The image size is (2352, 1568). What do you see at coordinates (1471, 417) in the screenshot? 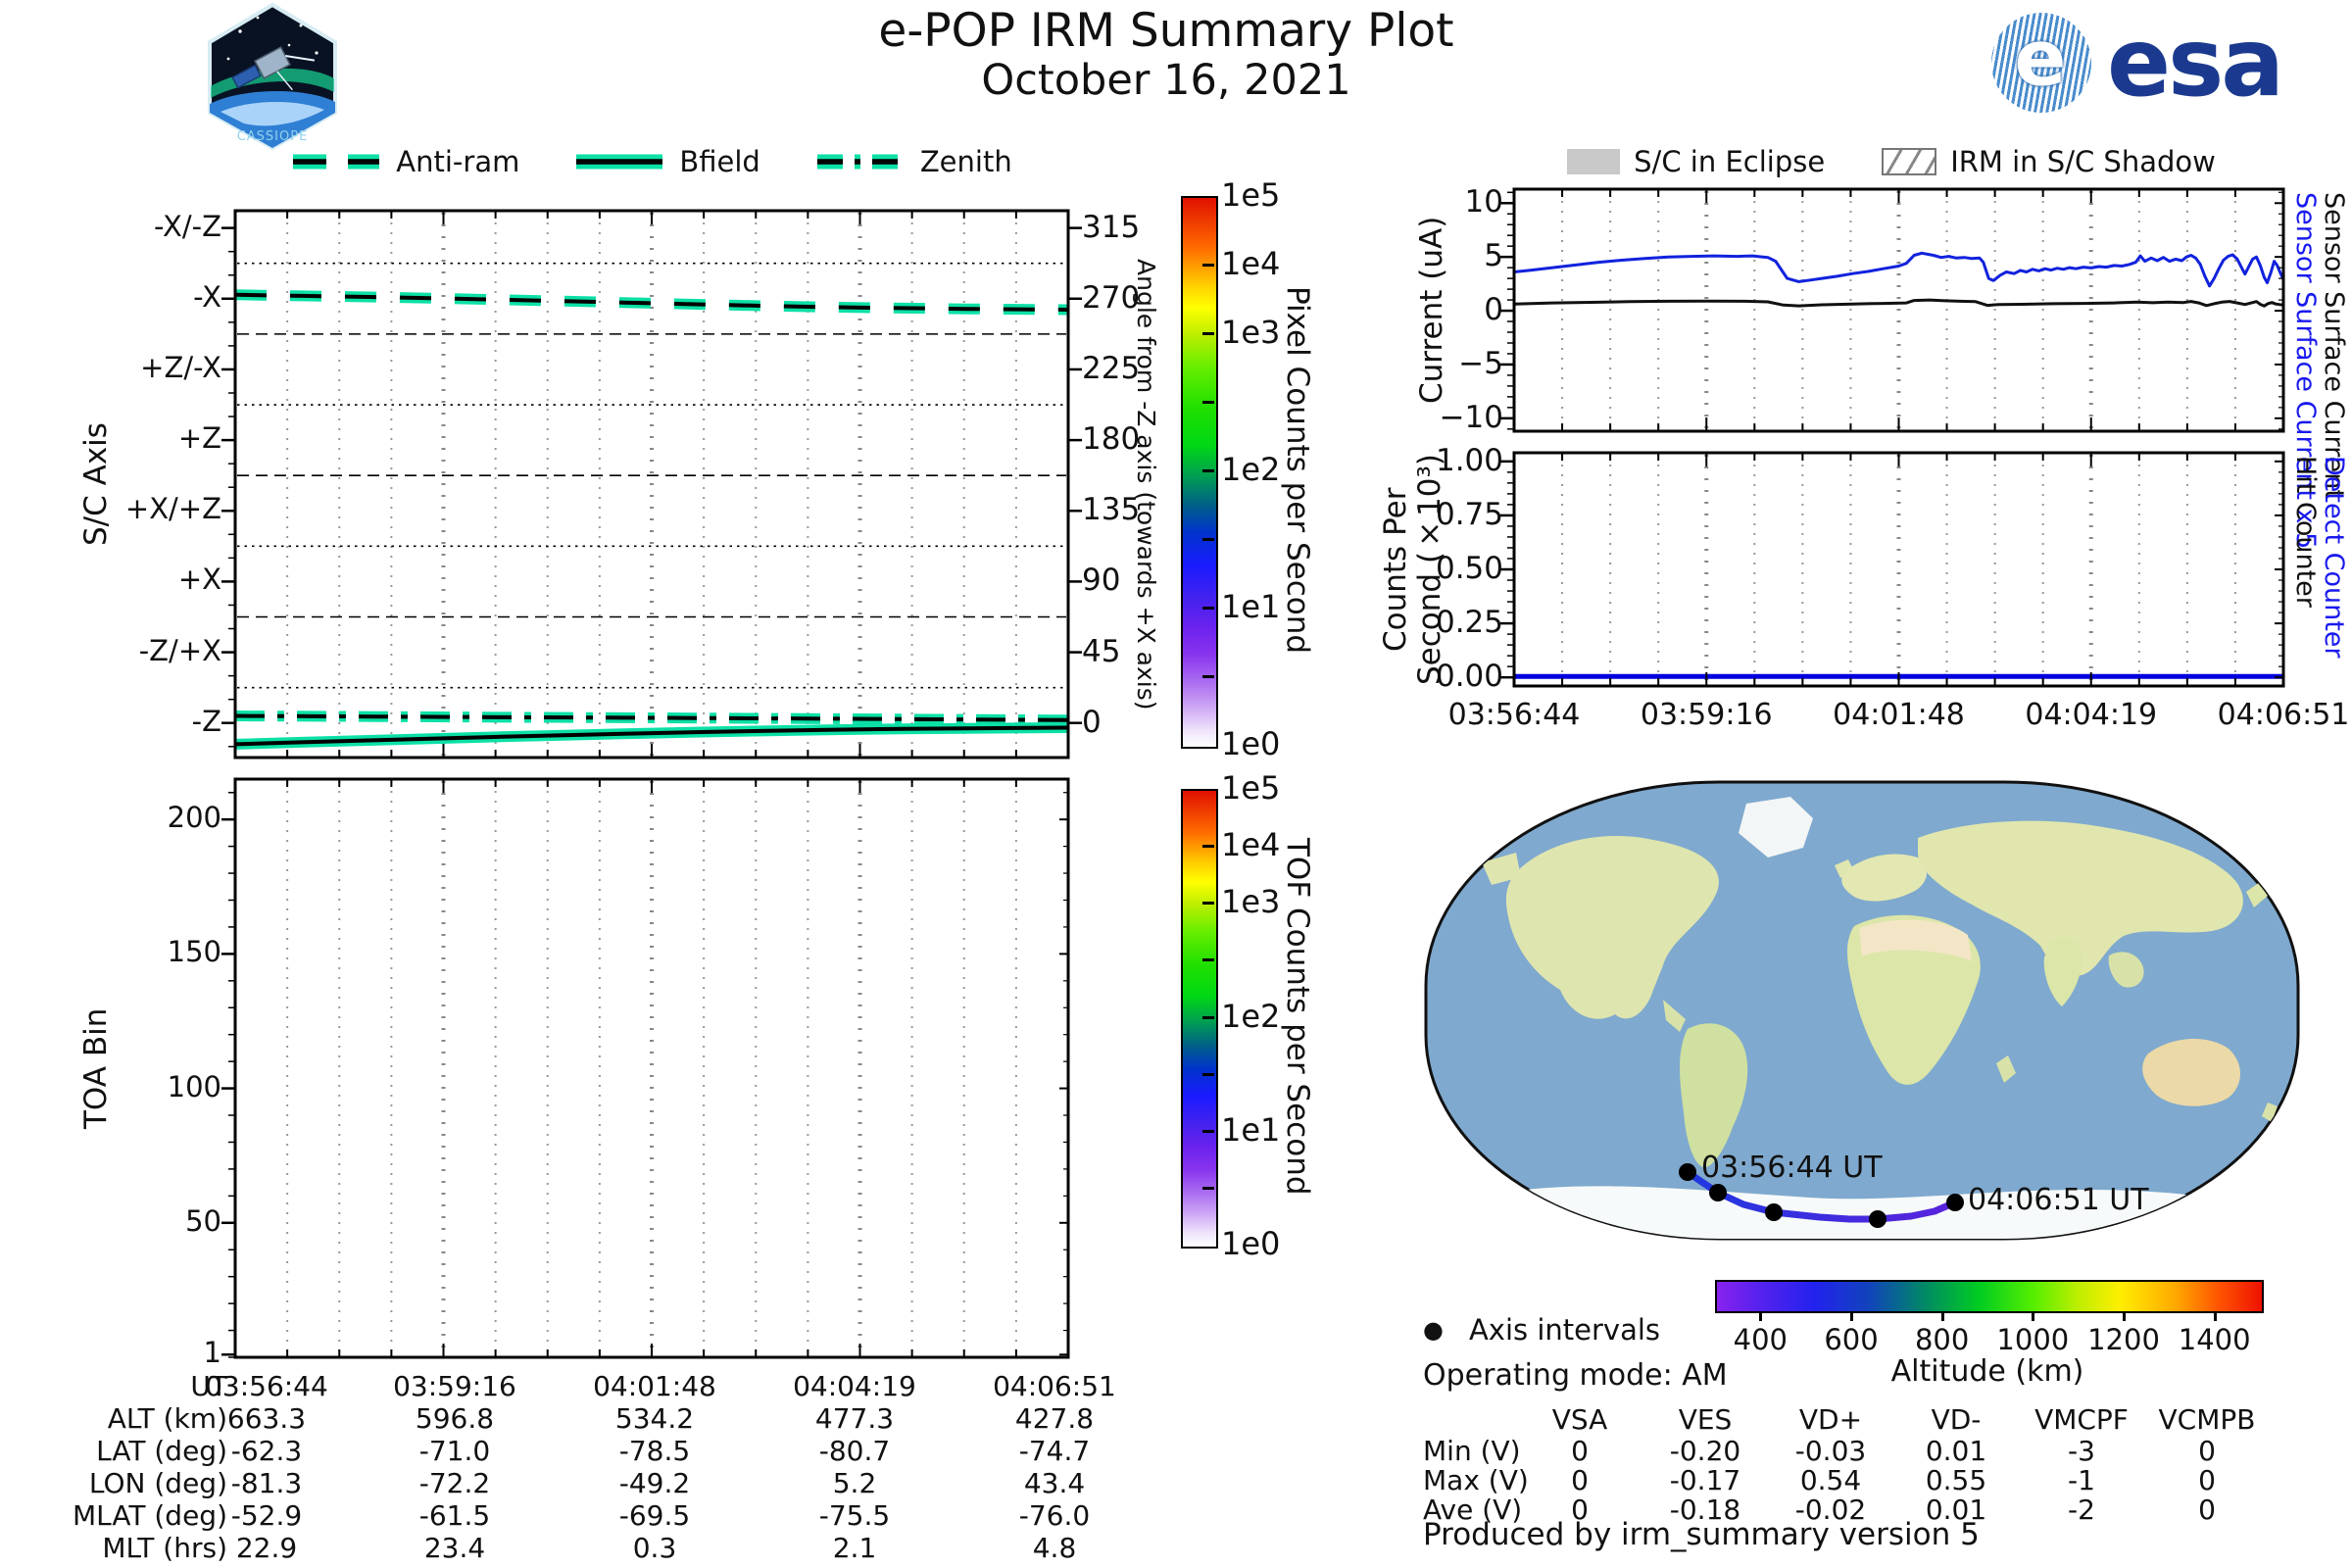
I see `current-ytick: −10` at bounding box center [1471, 417].